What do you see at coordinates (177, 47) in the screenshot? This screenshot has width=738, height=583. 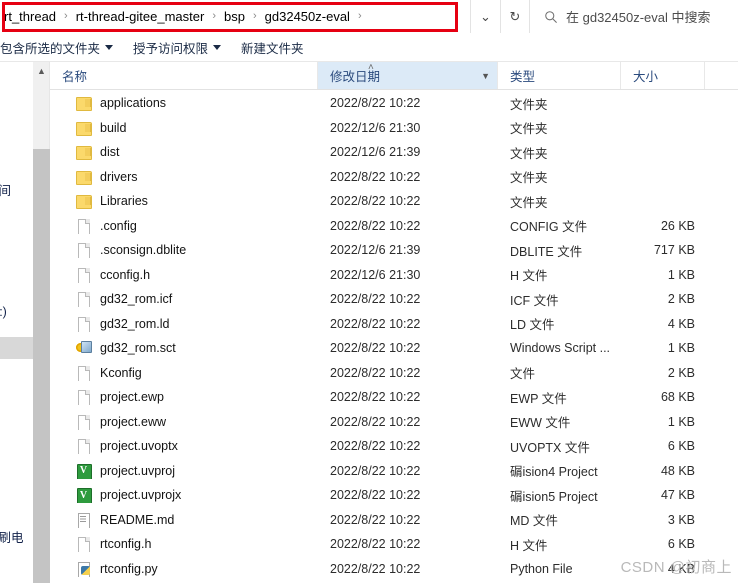 I see `command-item-1: 授予访问权限` at bounding box center [177, 47].